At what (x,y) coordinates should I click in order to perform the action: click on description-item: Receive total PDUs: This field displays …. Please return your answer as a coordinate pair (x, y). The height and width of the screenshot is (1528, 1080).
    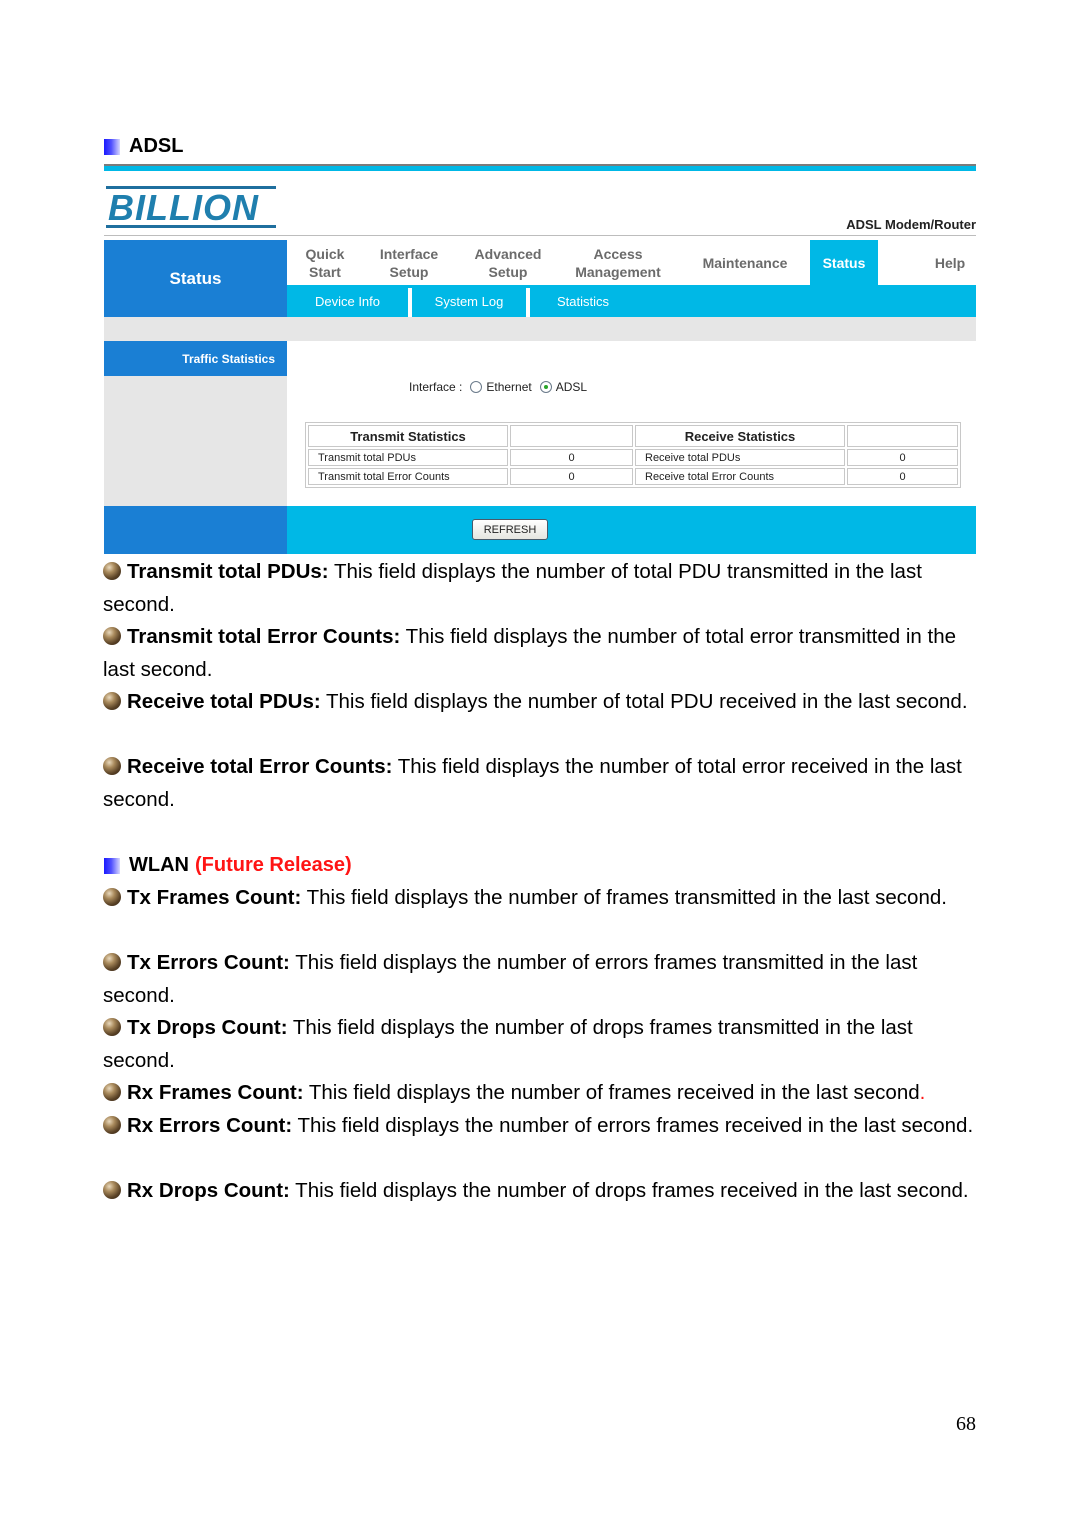
    Looking at the image, I should click on (540, 702).